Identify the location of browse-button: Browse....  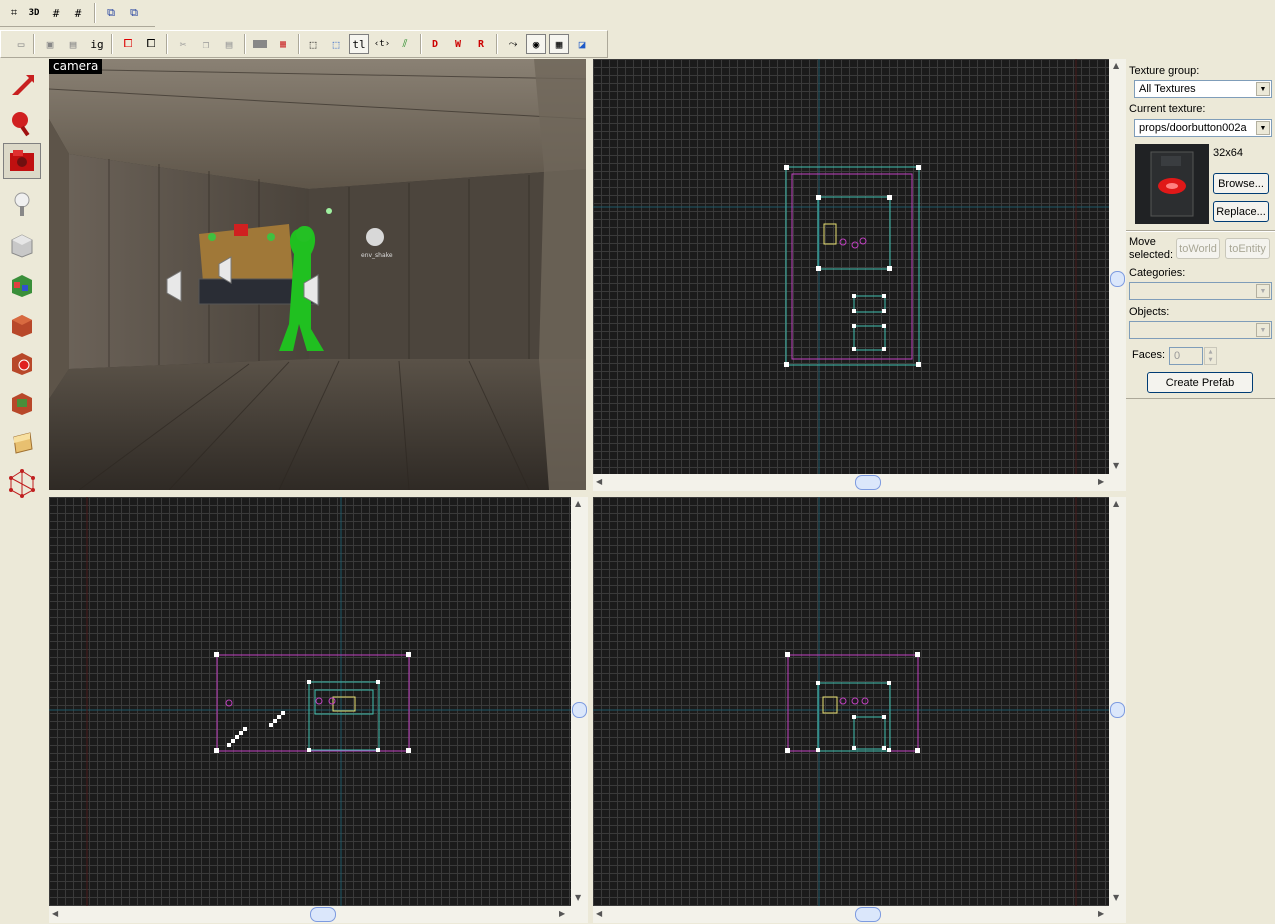
(1241, 183).